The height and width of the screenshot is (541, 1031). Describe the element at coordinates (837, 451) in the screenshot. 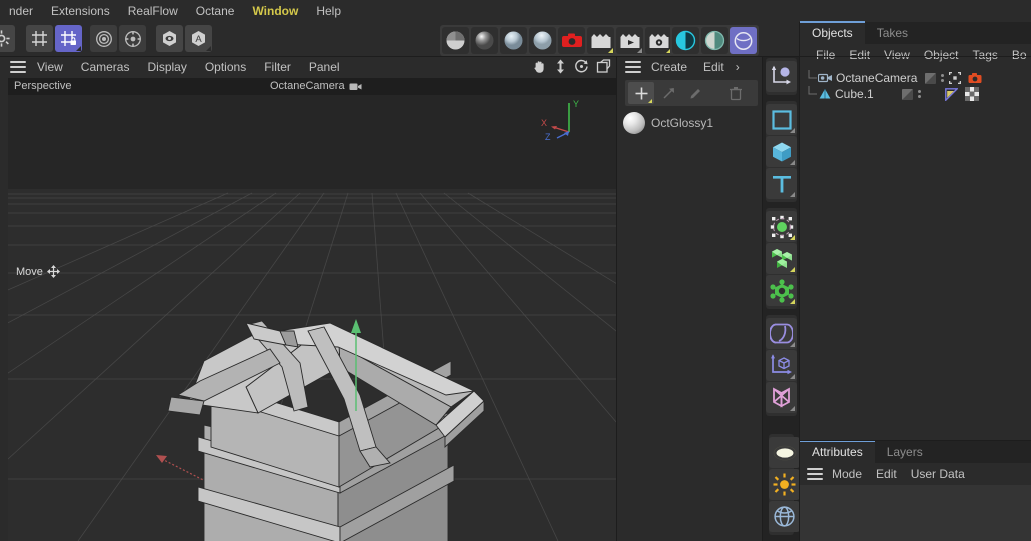

I see `tab-attributes: Attributes` at that location.